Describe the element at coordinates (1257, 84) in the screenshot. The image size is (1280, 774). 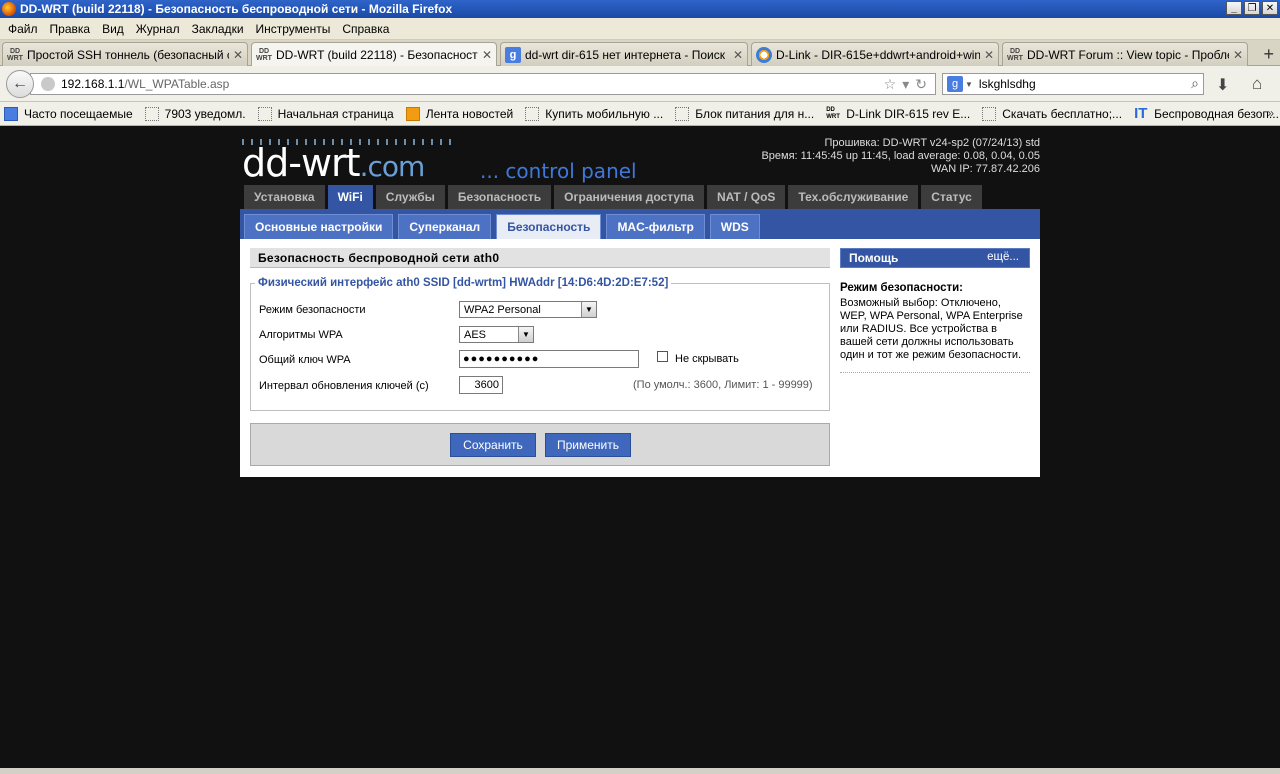
I see `home-icon: ⌂` at that location.